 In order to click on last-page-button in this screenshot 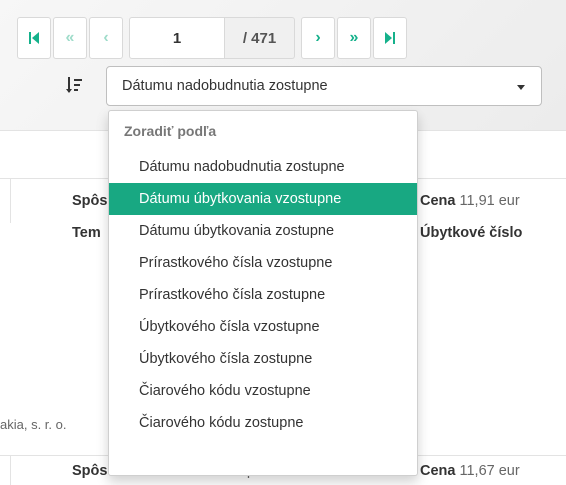, I will do `click(390, 38)`.